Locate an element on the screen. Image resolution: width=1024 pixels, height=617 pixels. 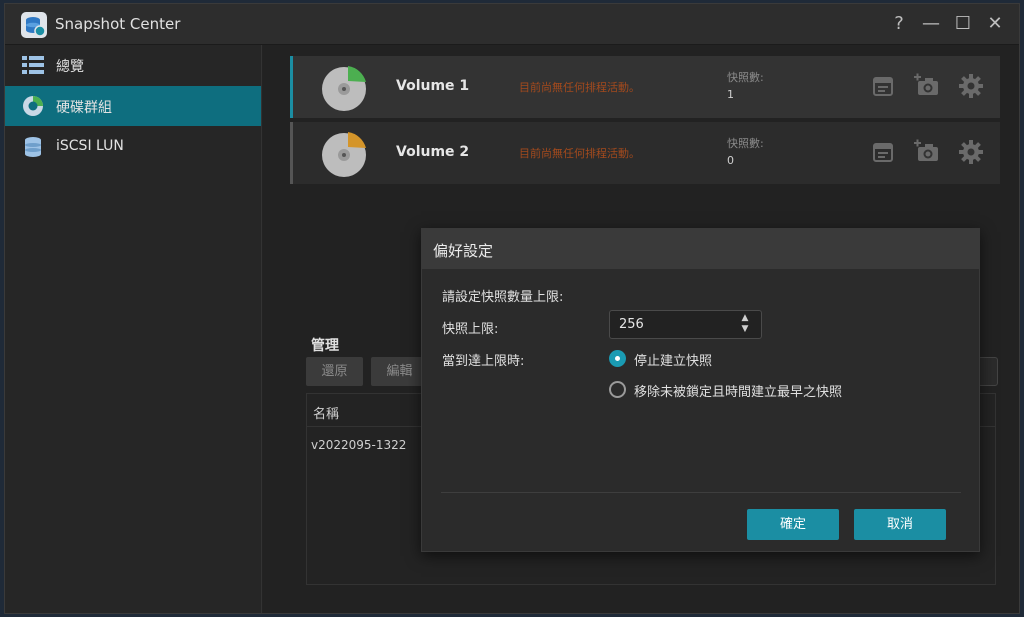
cancel-button: 取消 is located at coordinates (900, 524).